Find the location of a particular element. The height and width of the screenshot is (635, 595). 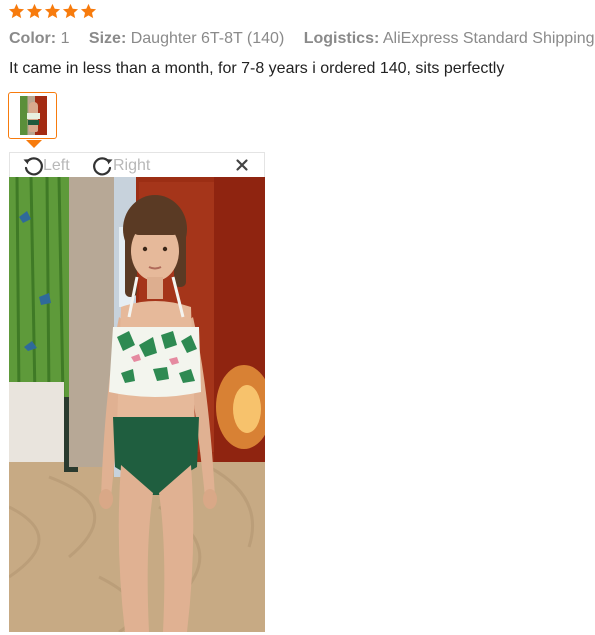

rotate-left-button: Left is located at coordinates (45, 165).